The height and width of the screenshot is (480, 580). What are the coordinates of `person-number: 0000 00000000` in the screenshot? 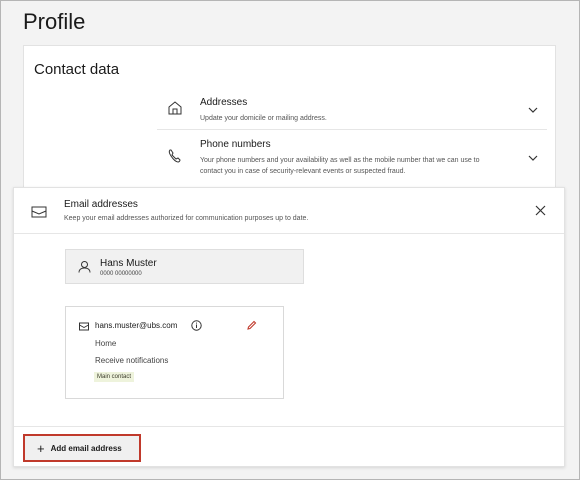 It's located at (121, 274).